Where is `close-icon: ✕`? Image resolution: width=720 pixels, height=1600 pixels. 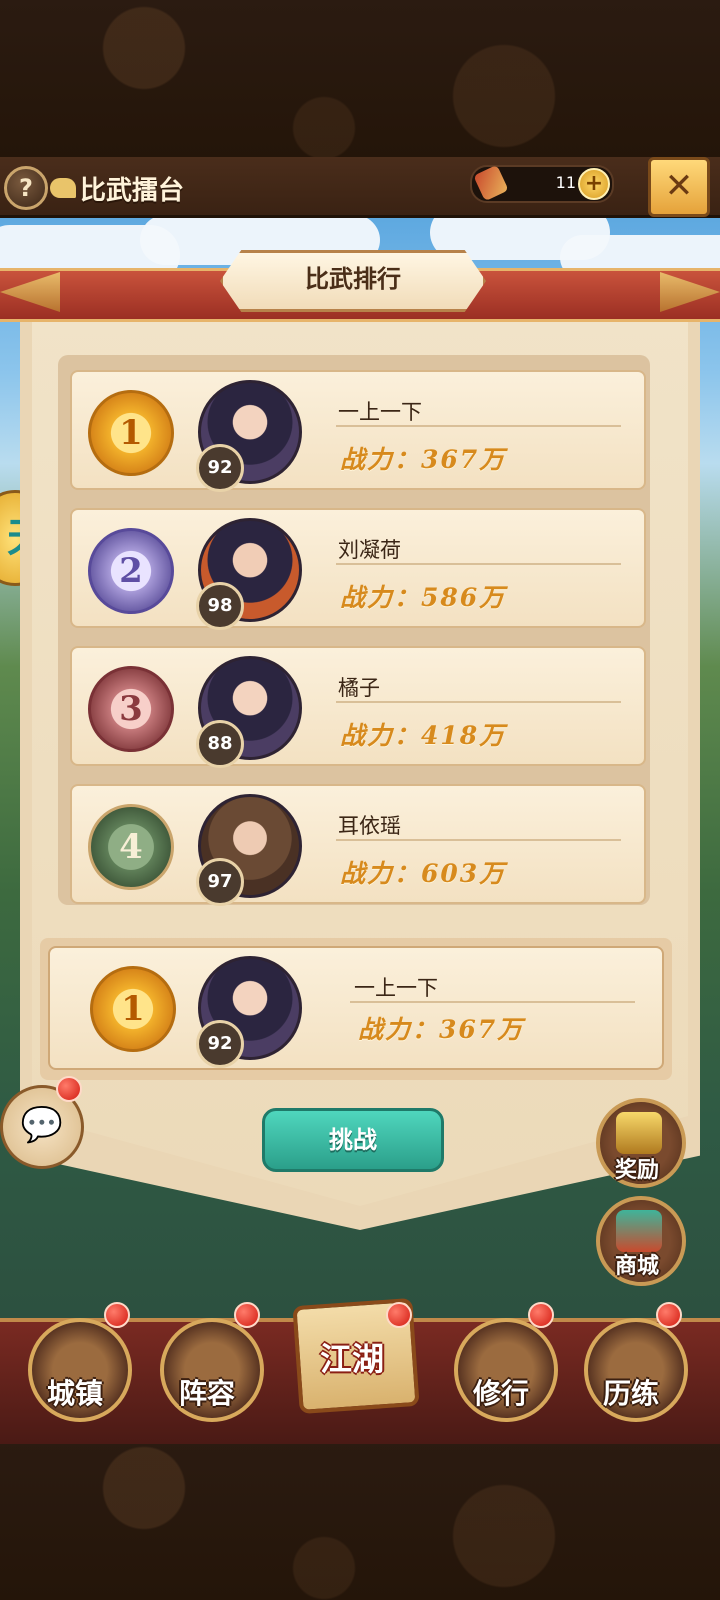 close-icon: ✕ is located at coordinates (679, 186).